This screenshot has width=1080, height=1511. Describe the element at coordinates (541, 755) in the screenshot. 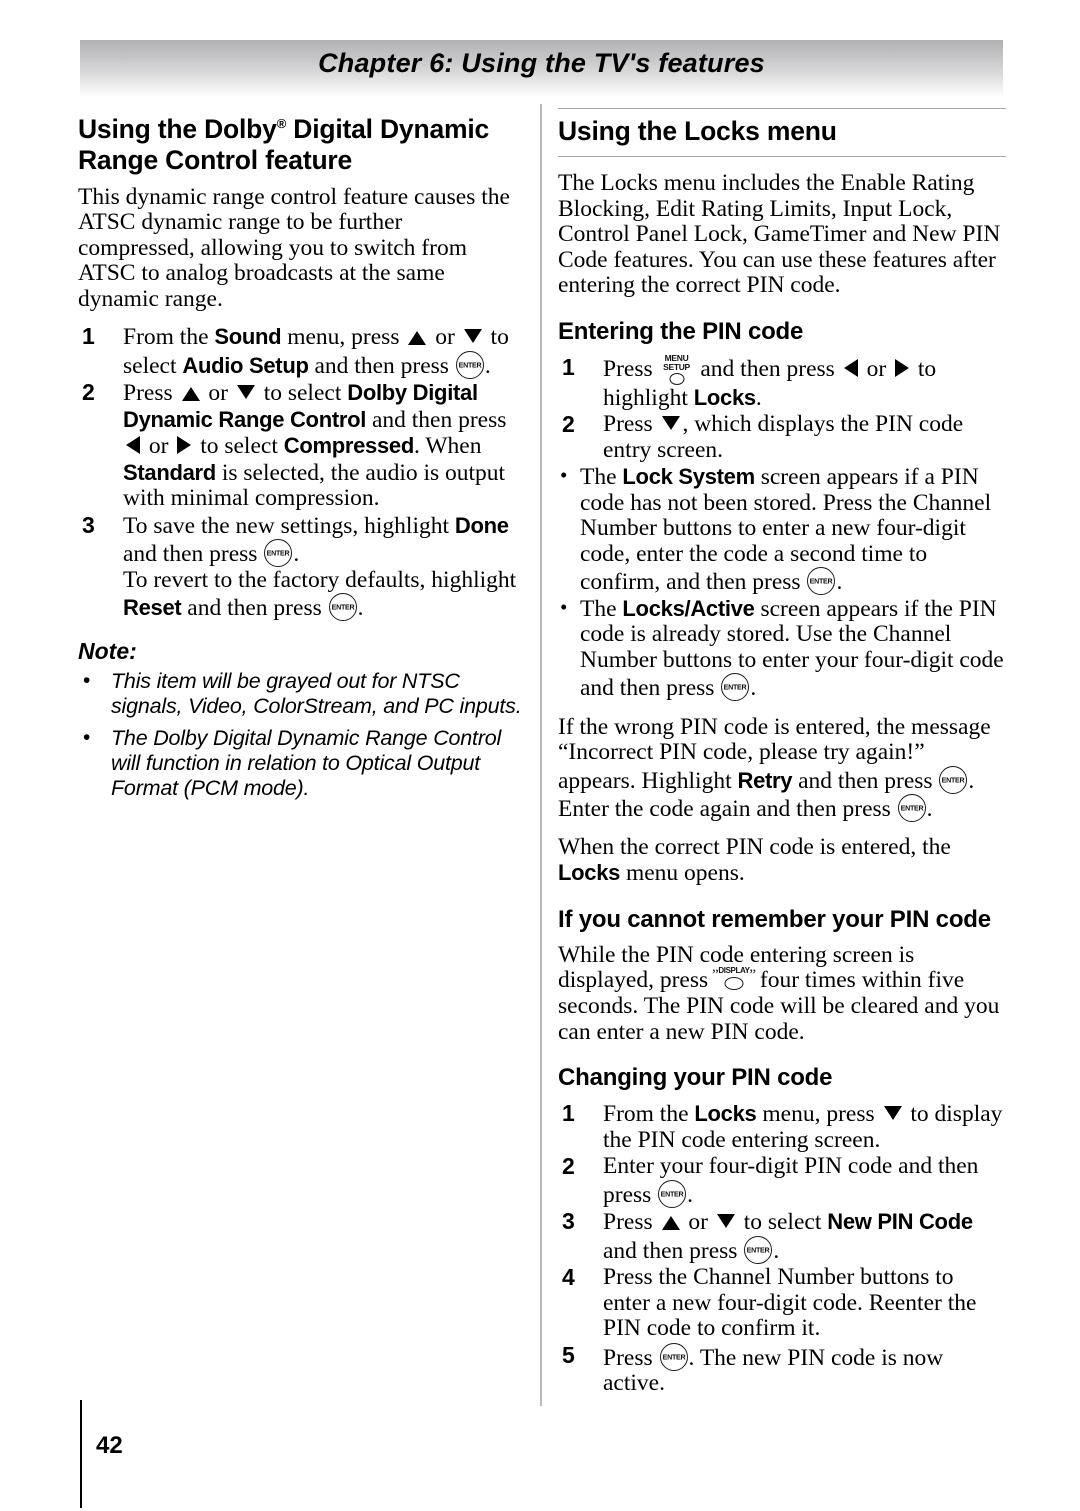

I see `column-divider` at that location.